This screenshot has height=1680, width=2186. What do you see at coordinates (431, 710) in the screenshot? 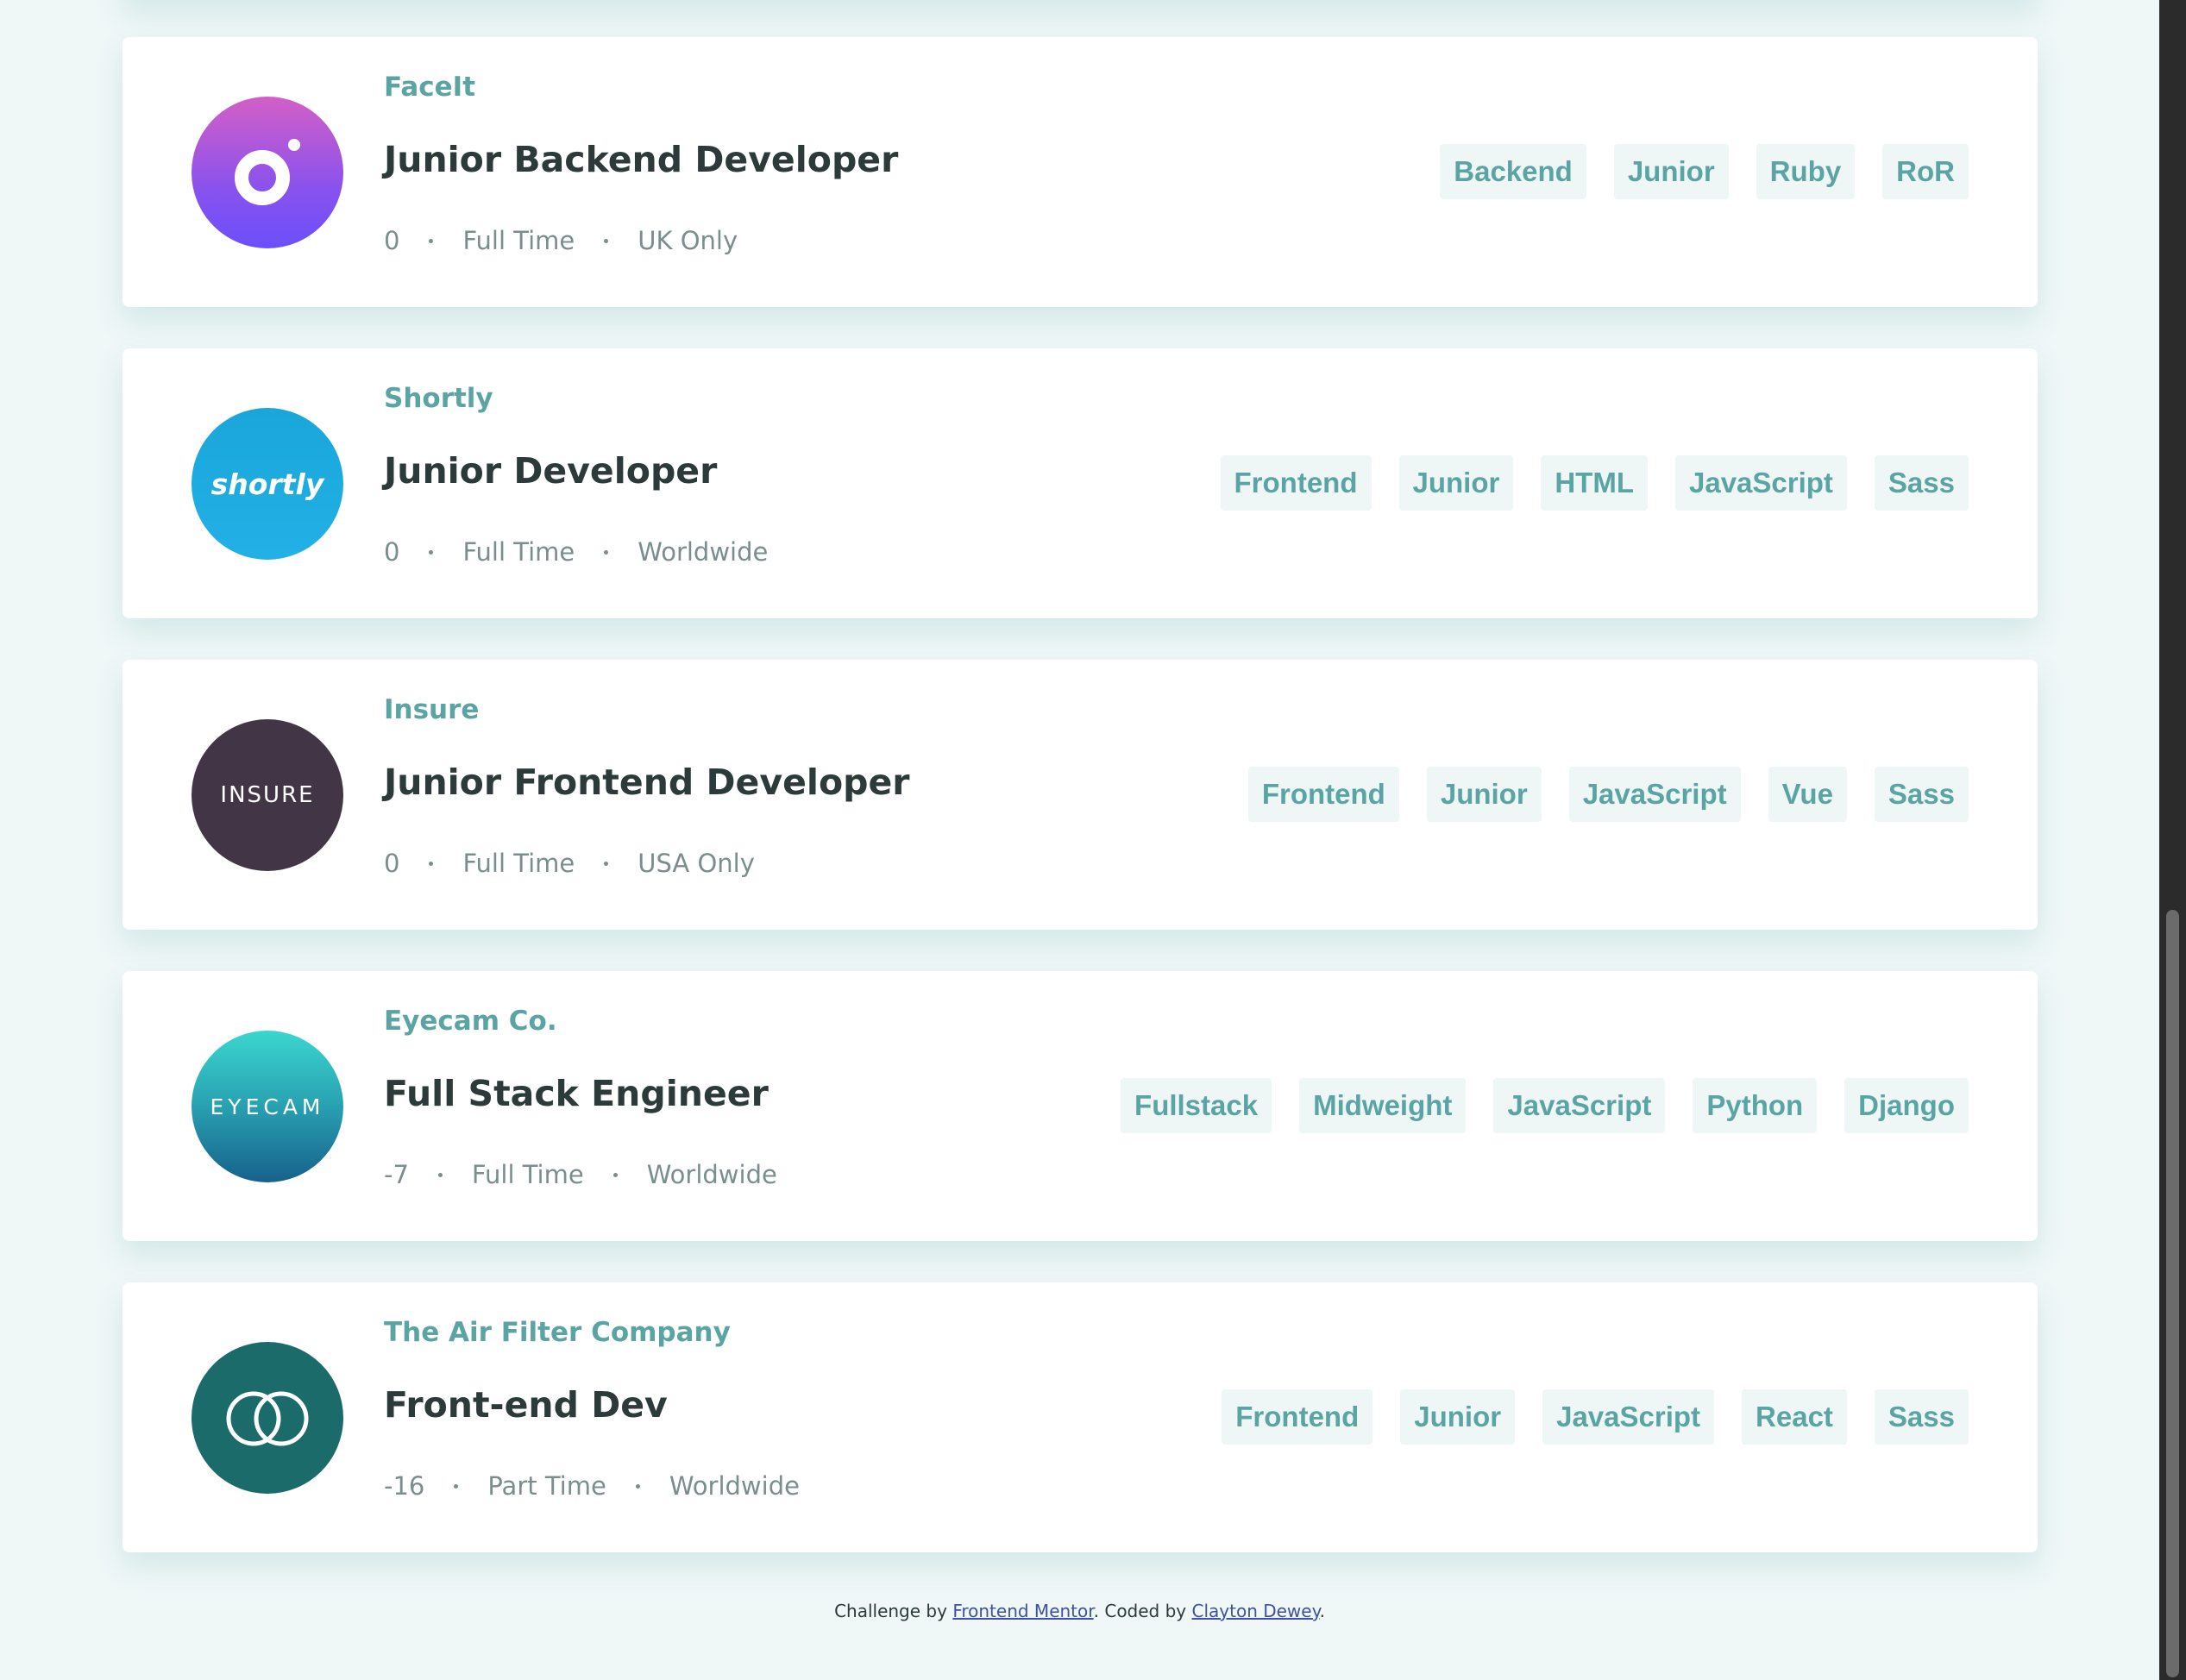
I see `company-name: Insure` at bounding box center [431, 710].